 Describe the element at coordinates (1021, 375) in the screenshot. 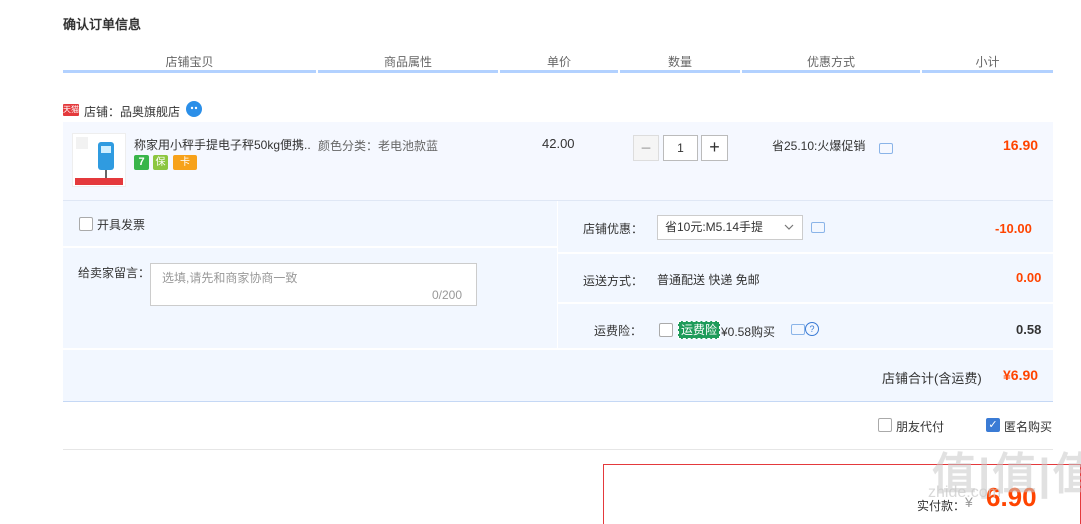

I see `store-total-value: ¥6.90` at that location.